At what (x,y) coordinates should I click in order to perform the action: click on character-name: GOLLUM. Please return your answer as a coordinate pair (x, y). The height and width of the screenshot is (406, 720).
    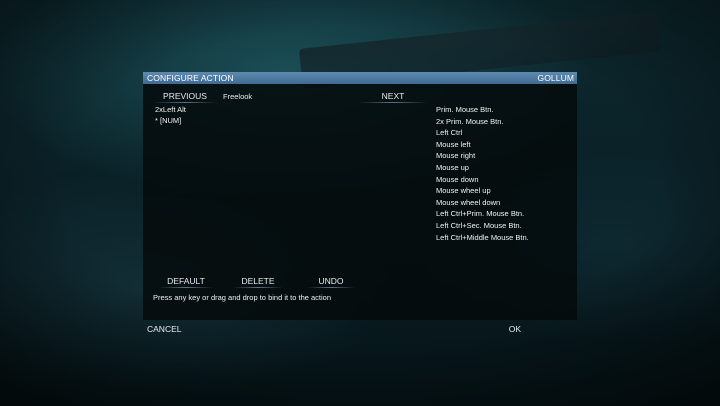
    Looking at the image, I should click on (555, 78).